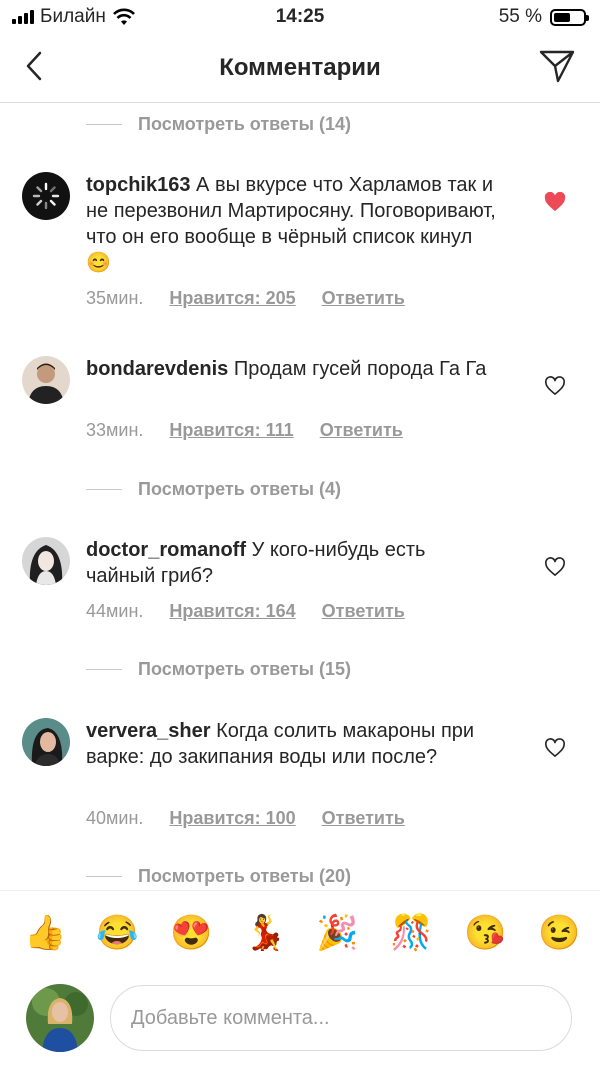 The height and width of the screenshot is (1066, 600). I want to click on comment-input, so click(341, 1018).